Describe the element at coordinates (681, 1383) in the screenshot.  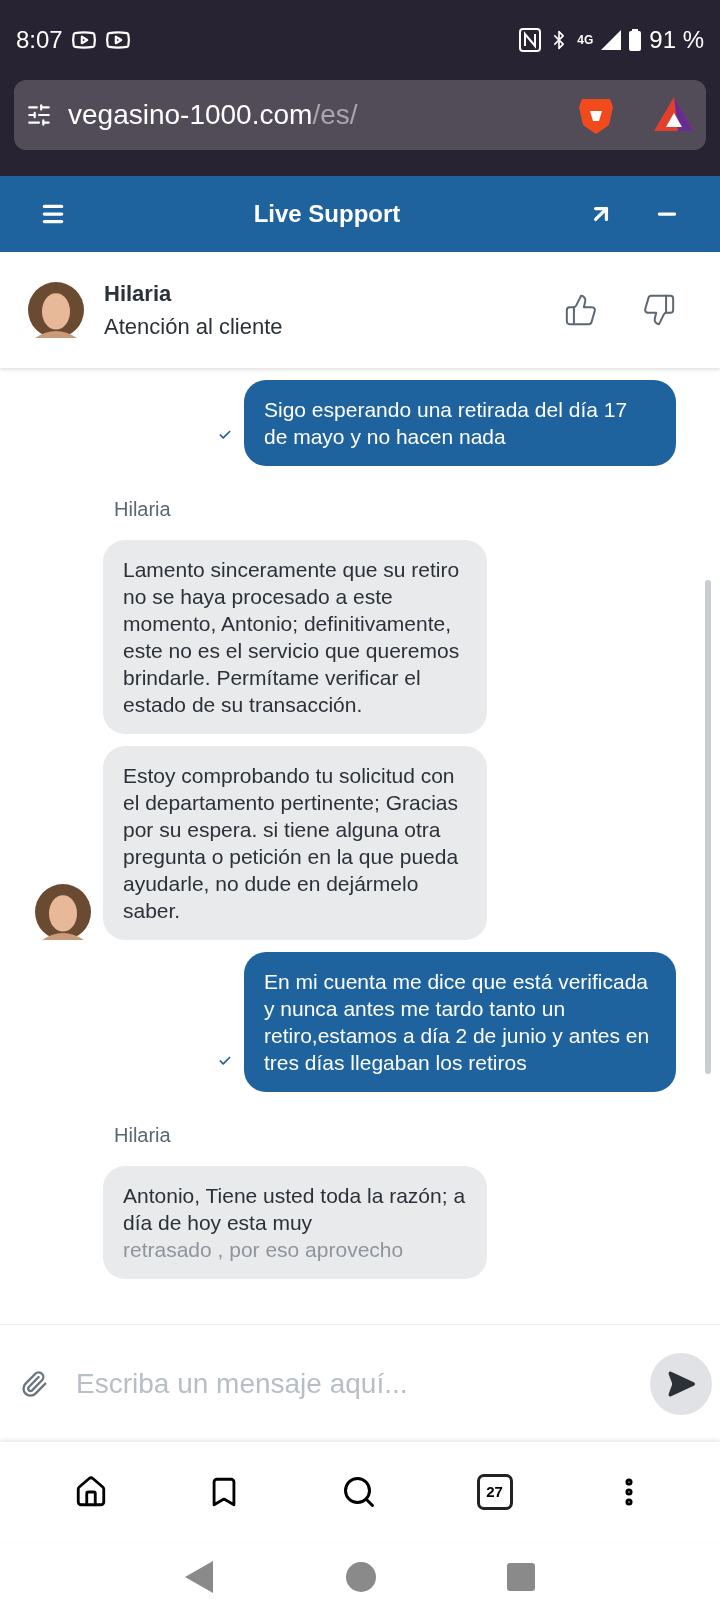
I see `send-icon` at that location.